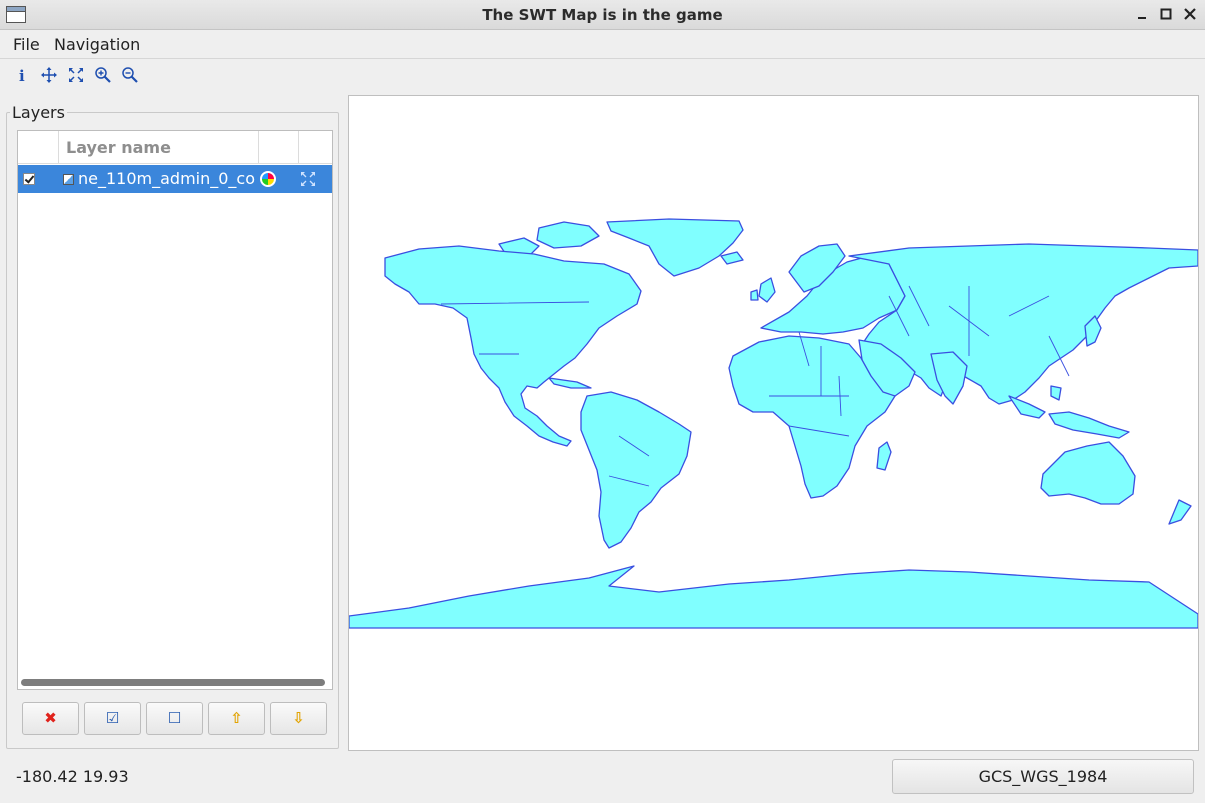 This screenshot has width=1205, height=803. I want to click on svg-text: i, so click(22, 75).